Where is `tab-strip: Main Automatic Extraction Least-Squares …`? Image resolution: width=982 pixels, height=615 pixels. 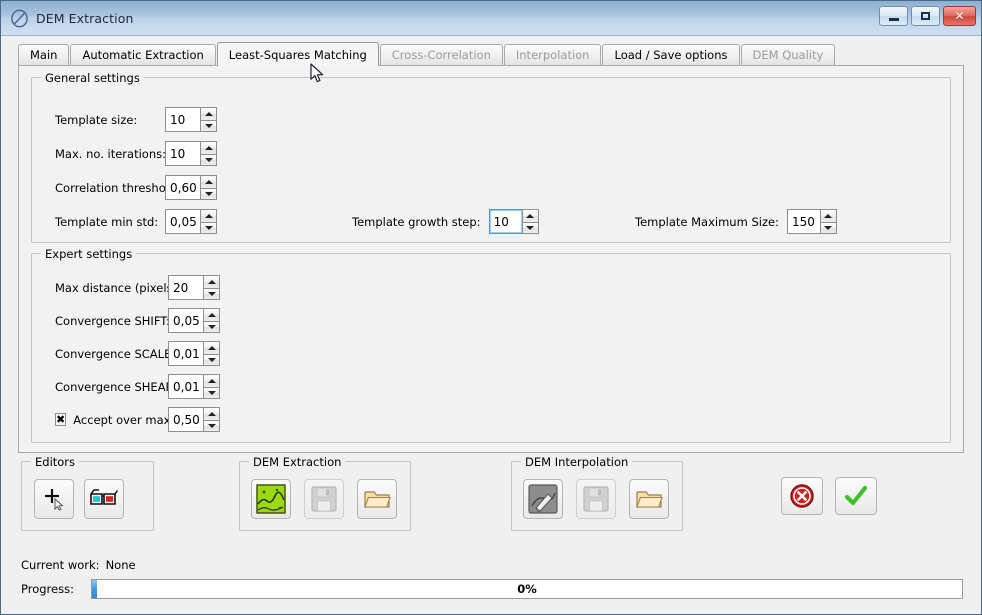
tab-strip: Main Automatic Extraction Least-Squares … is located at coordinates (499, 54).